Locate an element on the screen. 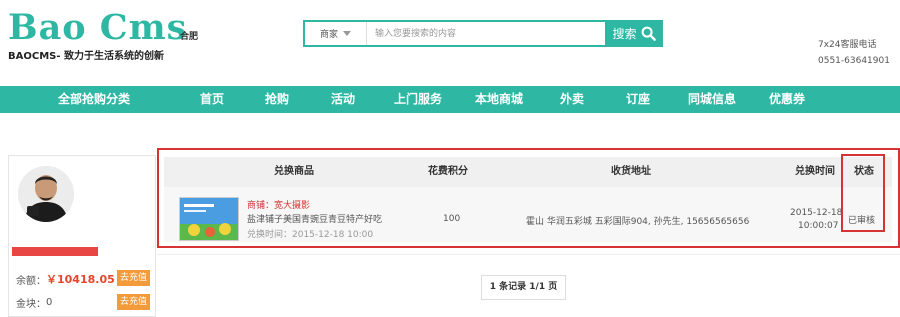  product-image is located at coordinates (209, 219).